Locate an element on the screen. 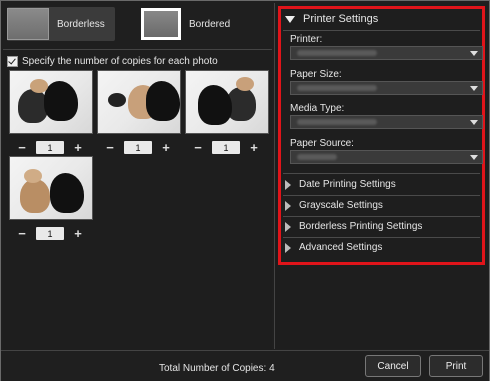 This screenshot has height=381, width=490. cancel-button: Cancel is located at coordinates (393, 366).